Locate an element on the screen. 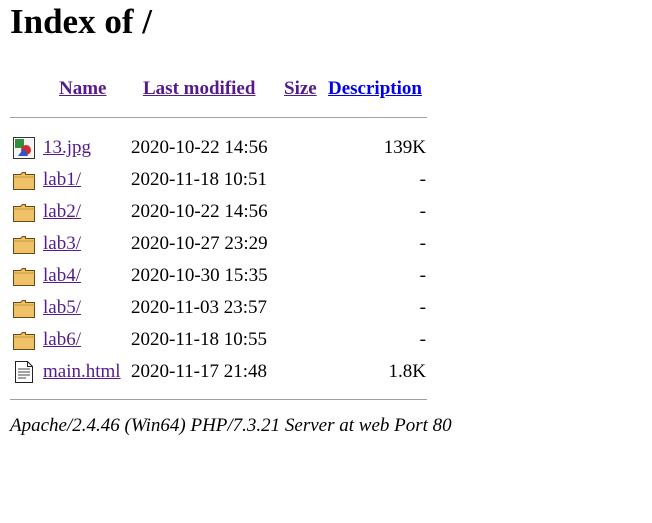 This screenshot has height=523, width=652. folder-link-lab1: lab1/ is located at coordinates (62, 180).